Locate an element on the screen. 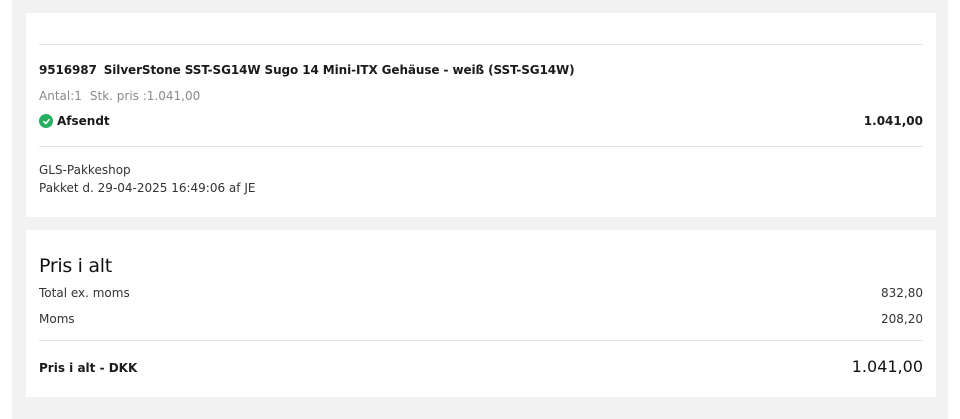  grand-total-value: 1.041,00 is located at coordinates (887, 366).